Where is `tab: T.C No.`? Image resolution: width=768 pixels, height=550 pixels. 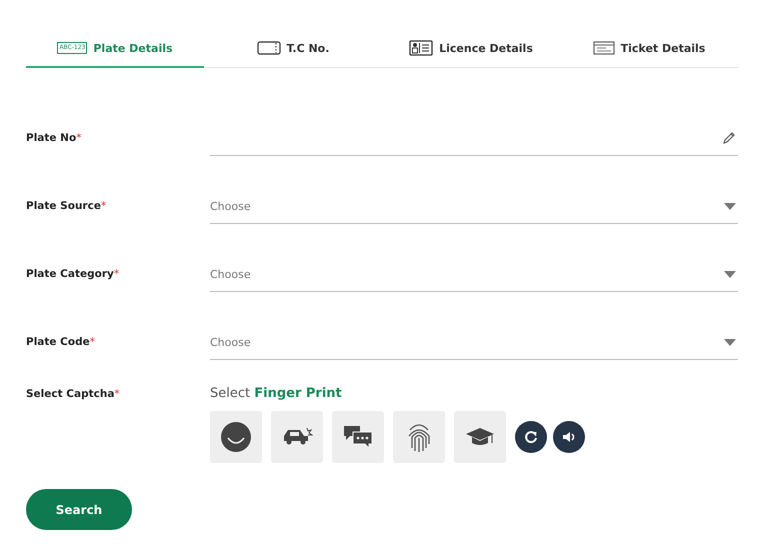 tab: T.C No. is located at coordinates (293, 49).